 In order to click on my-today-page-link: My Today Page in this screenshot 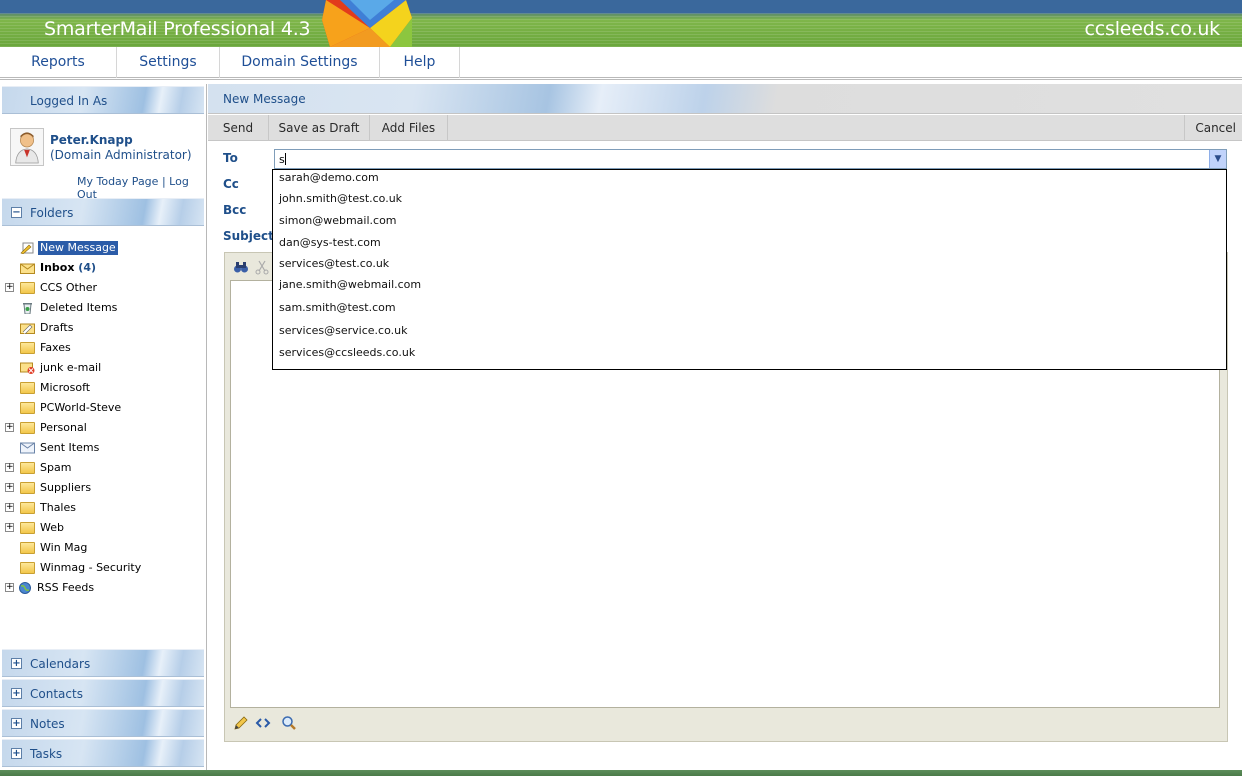, I will do `click(117, 181)`.